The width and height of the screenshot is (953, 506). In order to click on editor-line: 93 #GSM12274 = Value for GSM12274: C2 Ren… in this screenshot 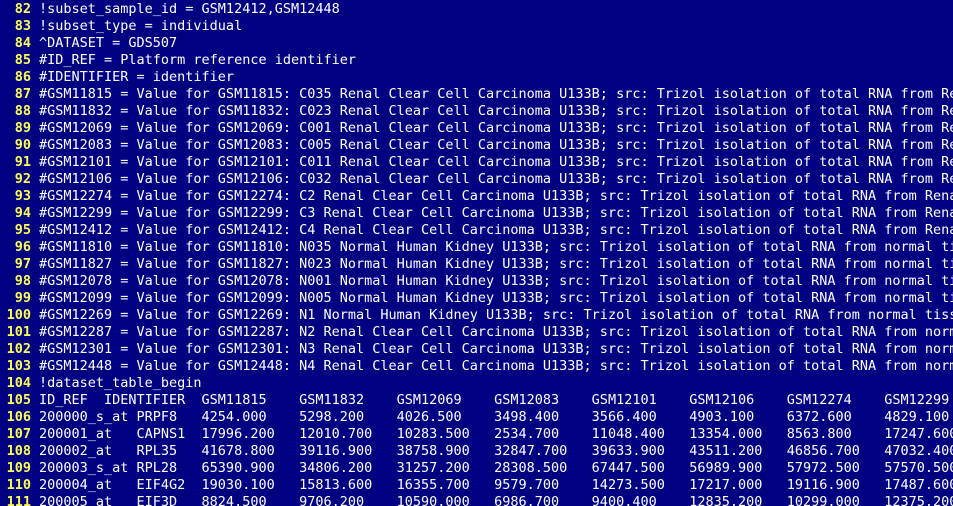, I will do `click(476, 196)`.